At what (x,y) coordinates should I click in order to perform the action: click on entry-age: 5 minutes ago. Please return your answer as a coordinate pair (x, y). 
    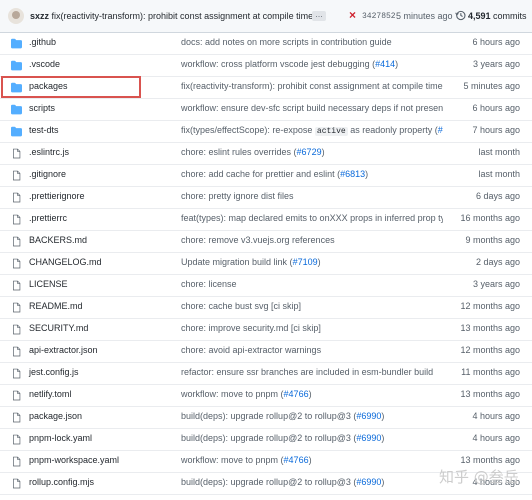
    Looking at the image, I should click on (491, 86).